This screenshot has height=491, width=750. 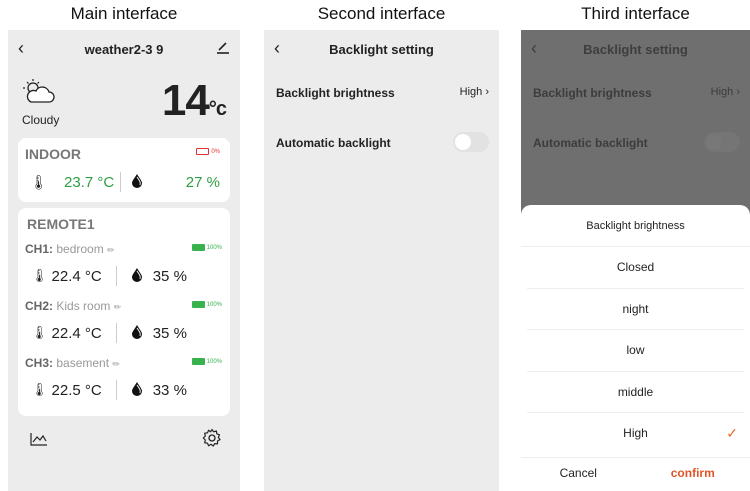 I want to click on sheet-footer: Cancel confirm, so click(x=635, y=474).